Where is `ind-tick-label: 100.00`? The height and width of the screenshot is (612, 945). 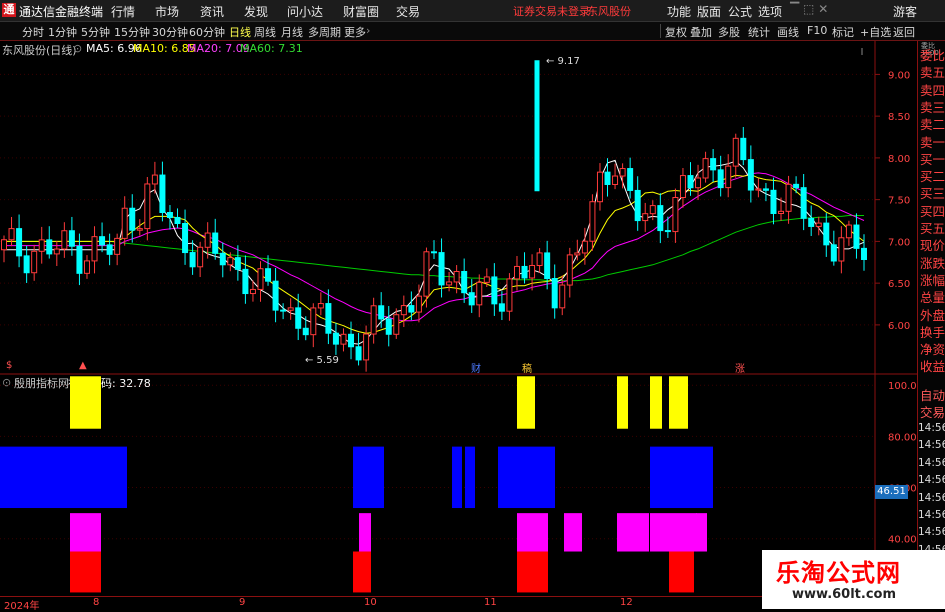
ind-tick-label: 100.00 is located at coordinates (902, 386).